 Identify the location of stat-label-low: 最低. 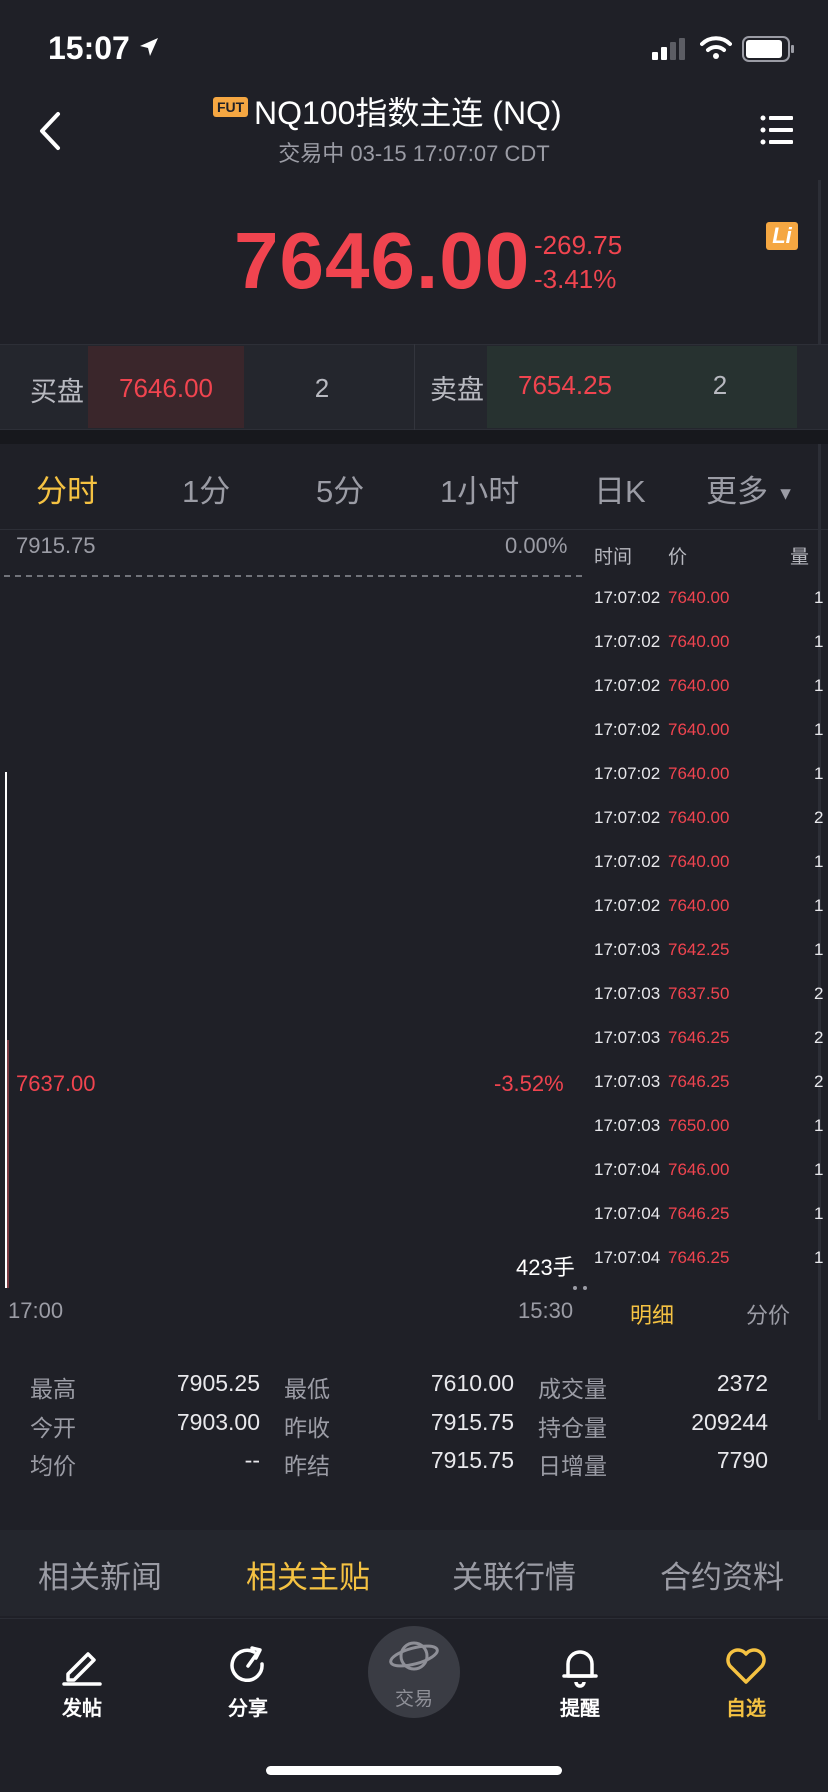
(307, 1389).